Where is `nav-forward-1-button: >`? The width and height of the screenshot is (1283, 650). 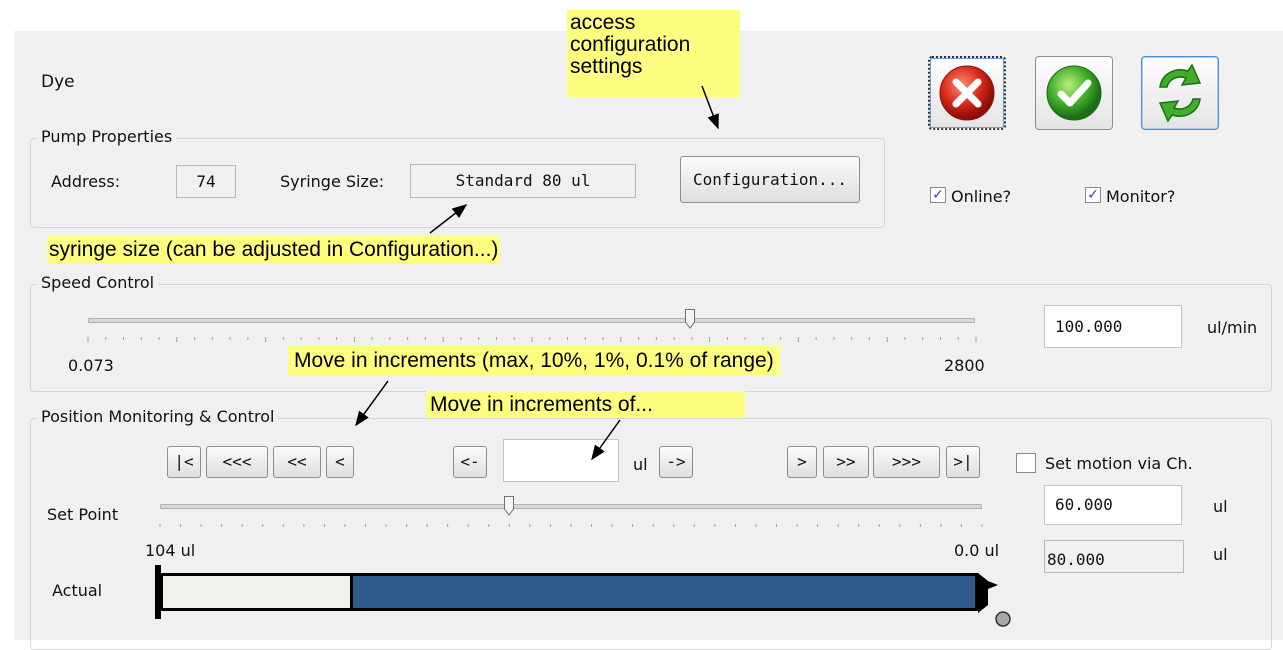 nav-forward-1-button: > is located at coordinates (802, 462).